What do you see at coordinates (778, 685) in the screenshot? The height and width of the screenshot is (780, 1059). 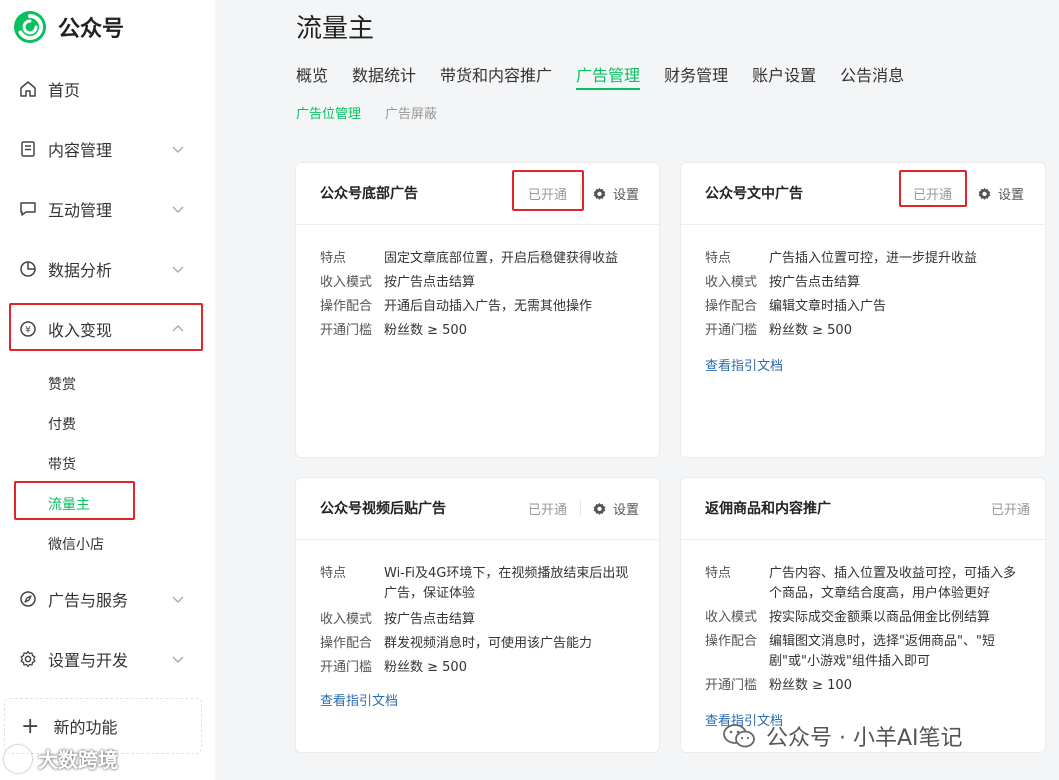 I see `threshold-row: 开通门槛 粉丝数 ≥ 100` at bounding box center [778, 685].